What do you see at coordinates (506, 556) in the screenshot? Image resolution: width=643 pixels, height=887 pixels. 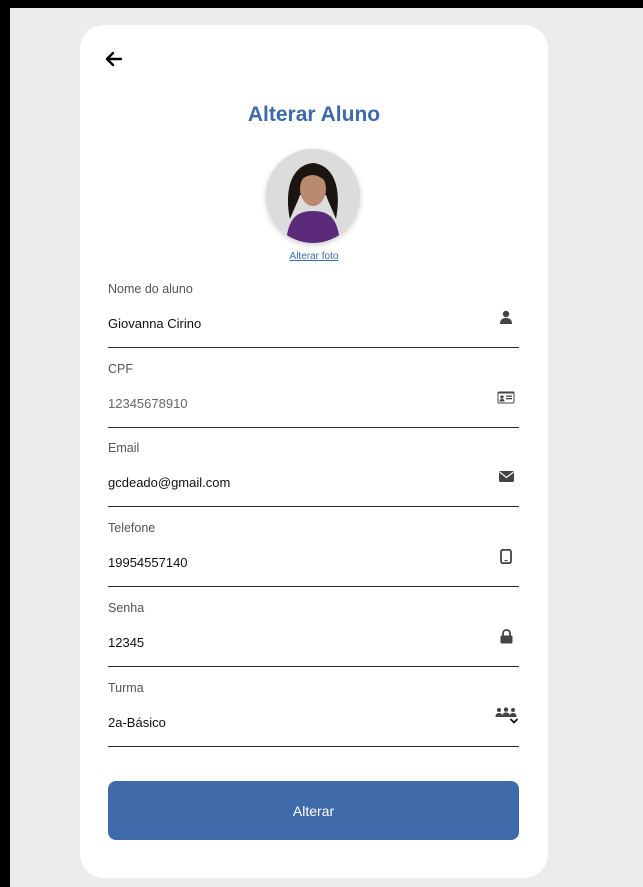 I see `mobile-phone-icon` at bounding box center [506, 556].